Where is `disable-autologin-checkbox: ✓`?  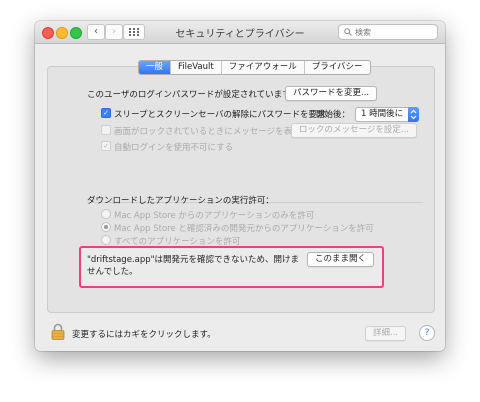
disable-autologin-checkbox: ✓ is located at coordinates (106, 146).